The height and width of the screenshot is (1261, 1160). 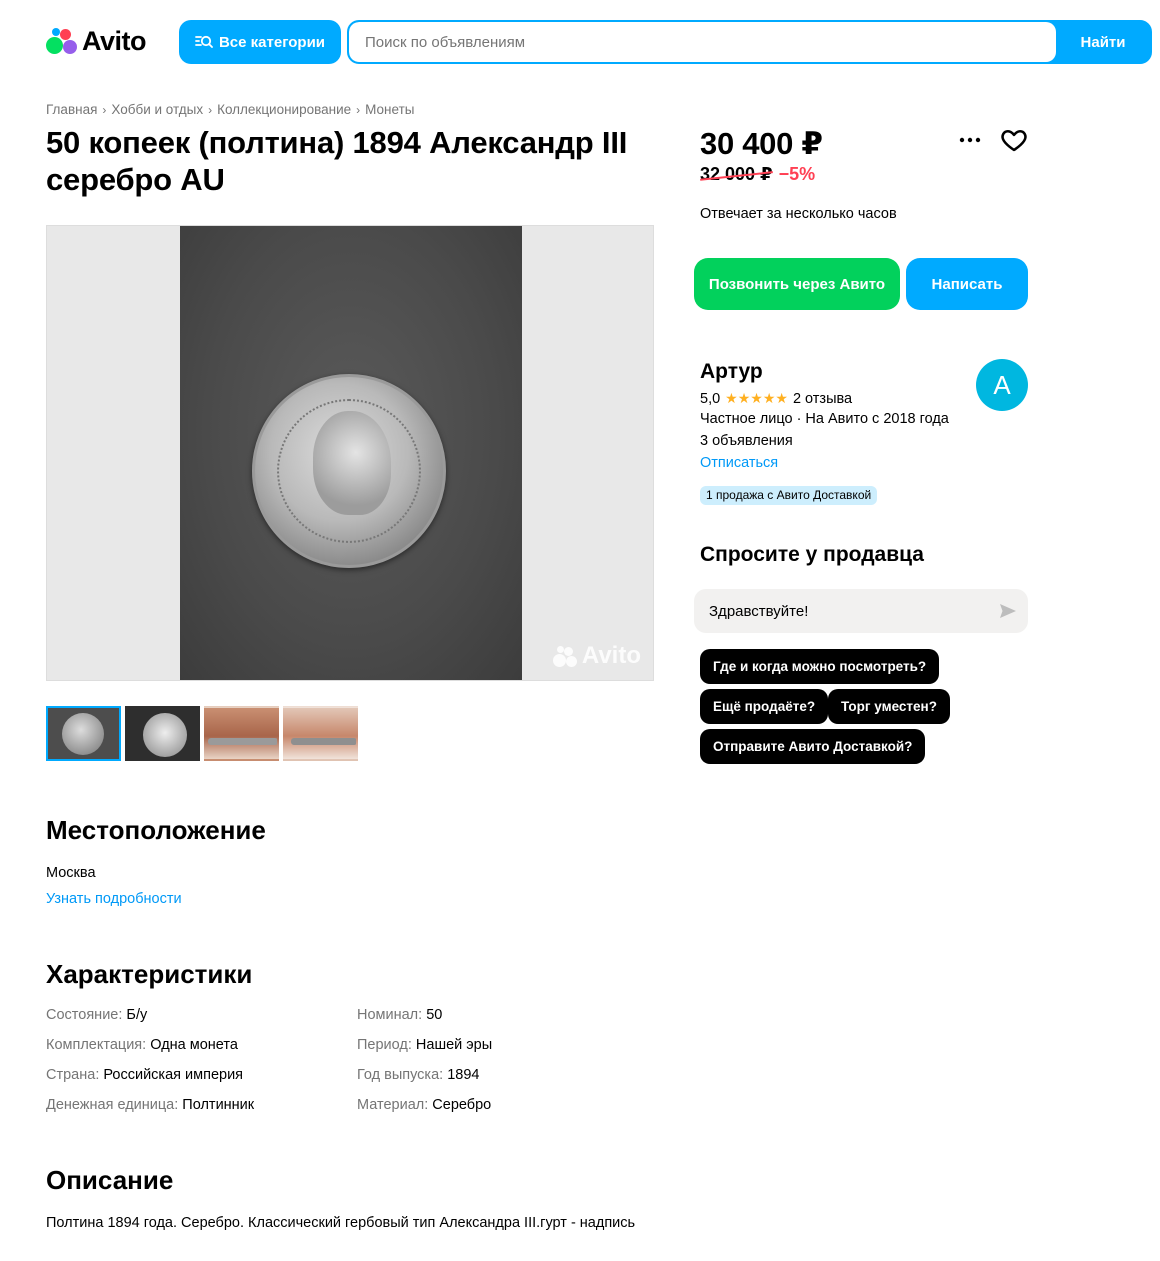 I want to click on spec-item: Номинал: 50, so click(x=400, y=1015).